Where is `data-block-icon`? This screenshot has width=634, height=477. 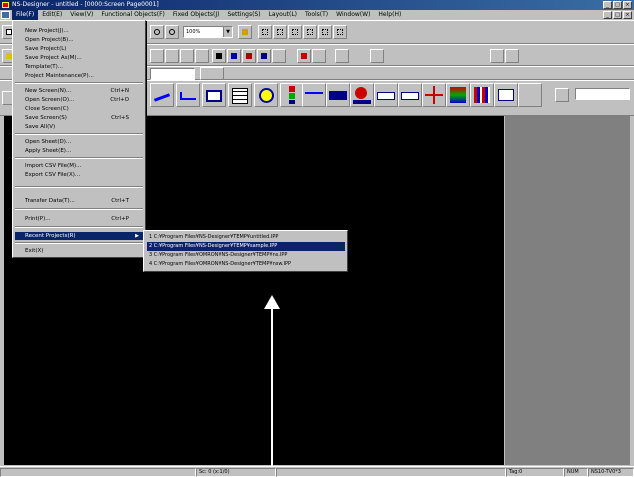 data-block-icon is located at coordinates (338, 95).